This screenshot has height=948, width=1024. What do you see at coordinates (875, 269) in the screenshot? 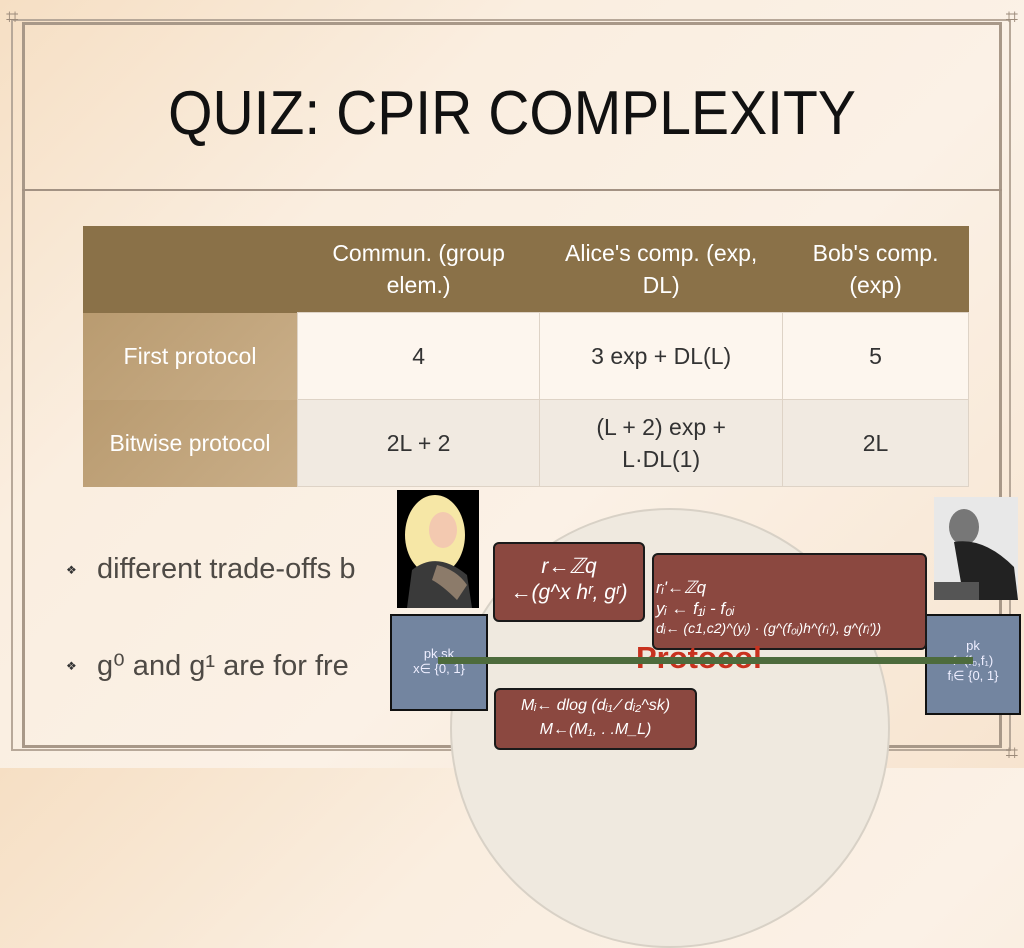
I see `header-bob: Bob's comp. (exp)` at bounding box center [875, 269].